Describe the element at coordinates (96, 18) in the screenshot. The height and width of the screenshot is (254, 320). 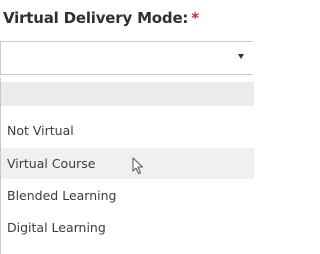
I see `field-label-text: Virtual Delivery Mode:` at that location.